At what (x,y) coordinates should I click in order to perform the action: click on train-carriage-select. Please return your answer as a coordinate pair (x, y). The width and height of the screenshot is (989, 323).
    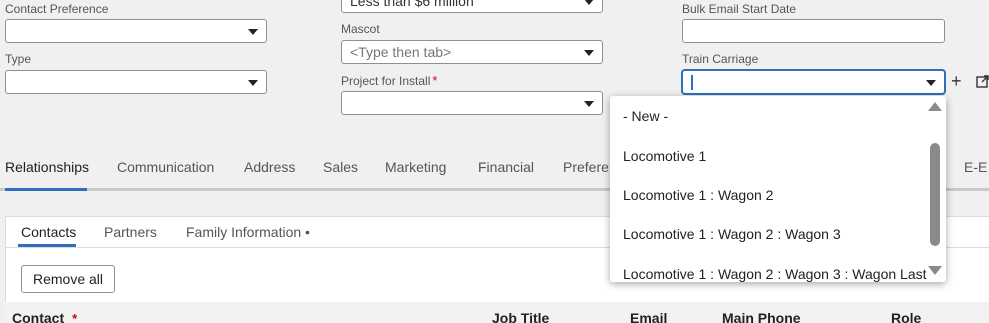
    Looking at the image, I should click on (813, 82).